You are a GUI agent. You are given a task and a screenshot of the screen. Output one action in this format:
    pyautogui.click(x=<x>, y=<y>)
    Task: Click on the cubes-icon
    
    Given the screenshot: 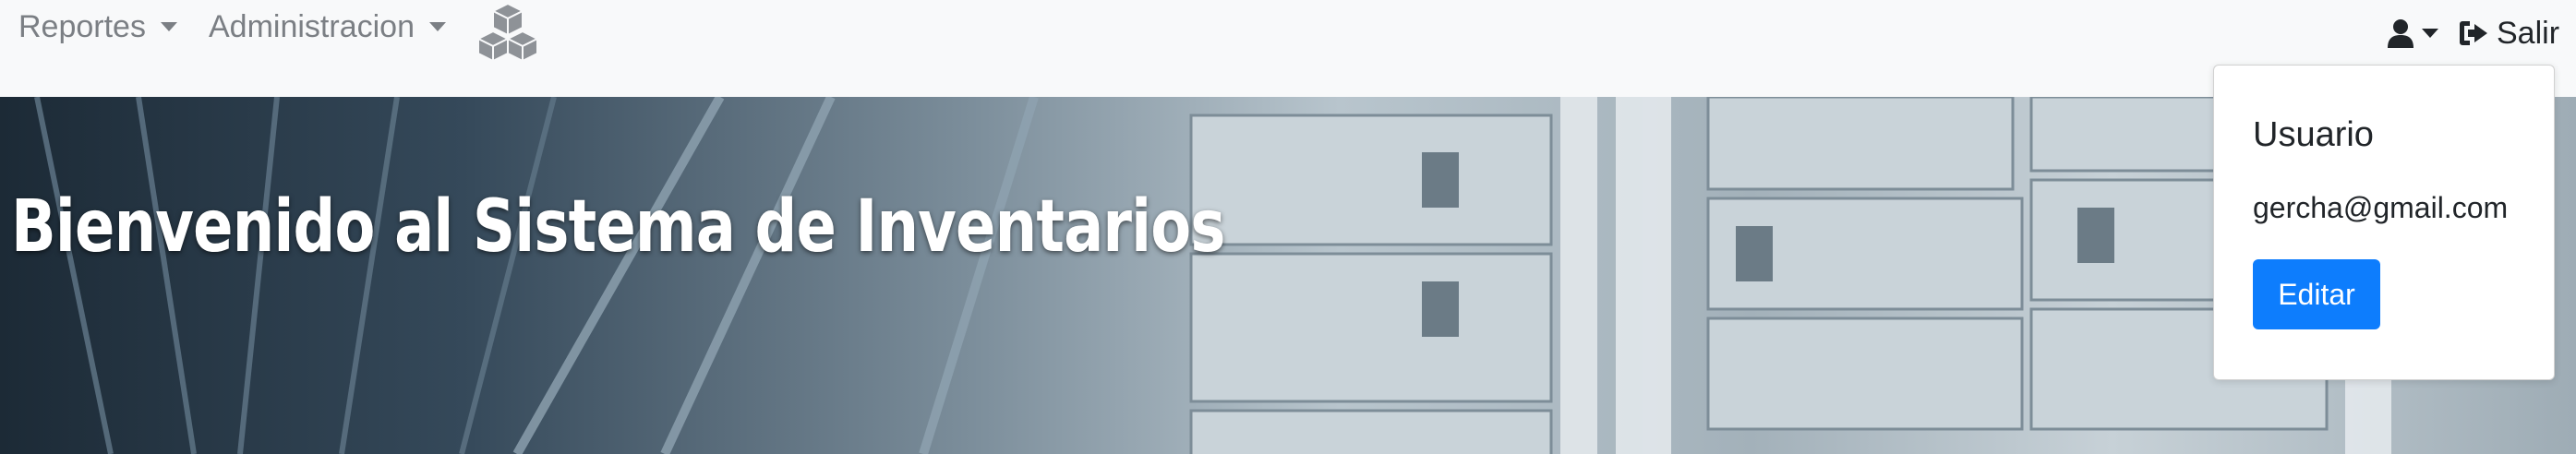 What is the action you would take?
    pyautogui.click(x=508, y=32)
    